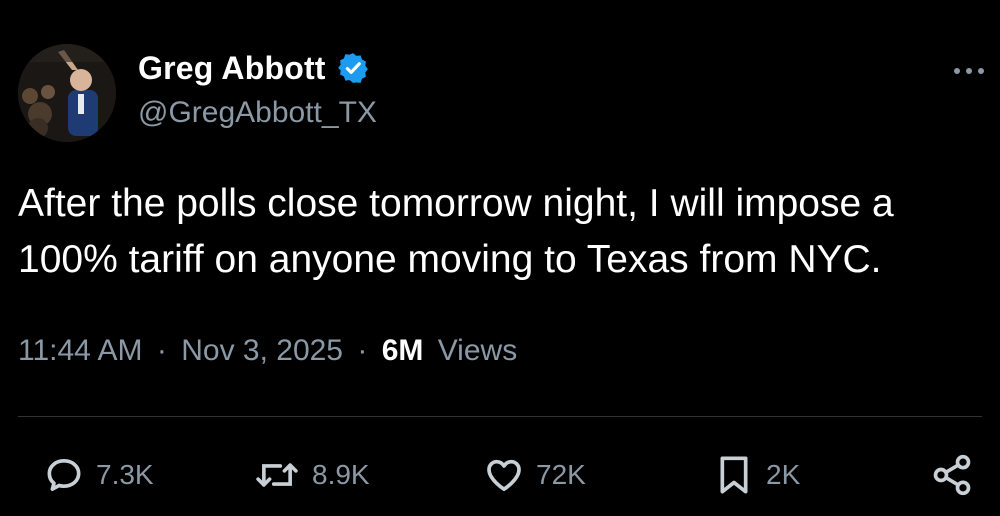  I want to click on verified-badge-icon, so click(352, 68).